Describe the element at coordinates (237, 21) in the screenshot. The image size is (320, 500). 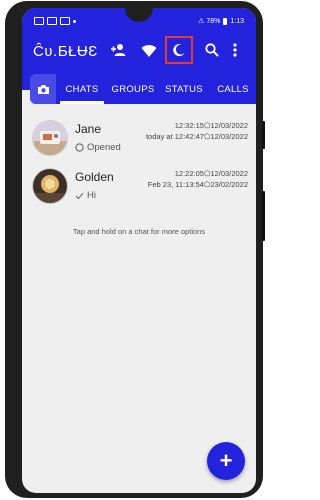
I see `status-time: 1:13` at that location.